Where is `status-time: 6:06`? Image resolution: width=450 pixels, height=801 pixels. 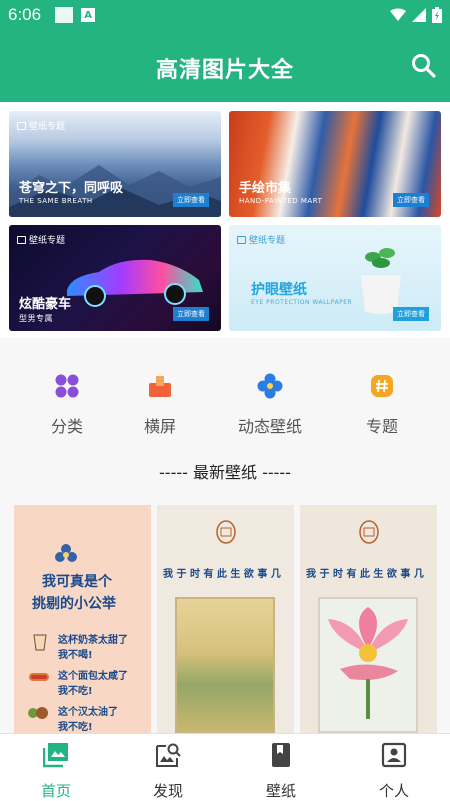 status-time: 6:06 is located at coordinates (25, 14).